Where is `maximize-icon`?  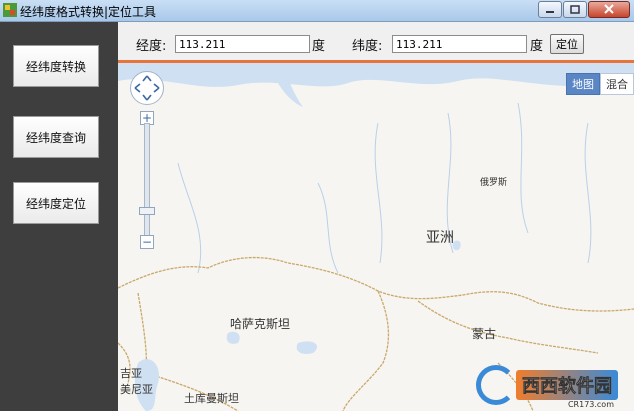
maximize-icon is located at coordinates (575, 9).